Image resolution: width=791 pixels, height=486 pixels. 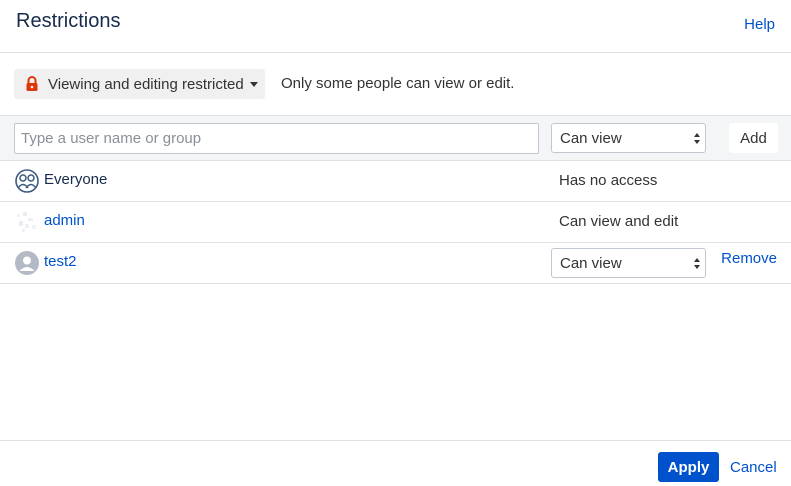 I want to click on entry-name: Everyone, so click(x=76, y=179).